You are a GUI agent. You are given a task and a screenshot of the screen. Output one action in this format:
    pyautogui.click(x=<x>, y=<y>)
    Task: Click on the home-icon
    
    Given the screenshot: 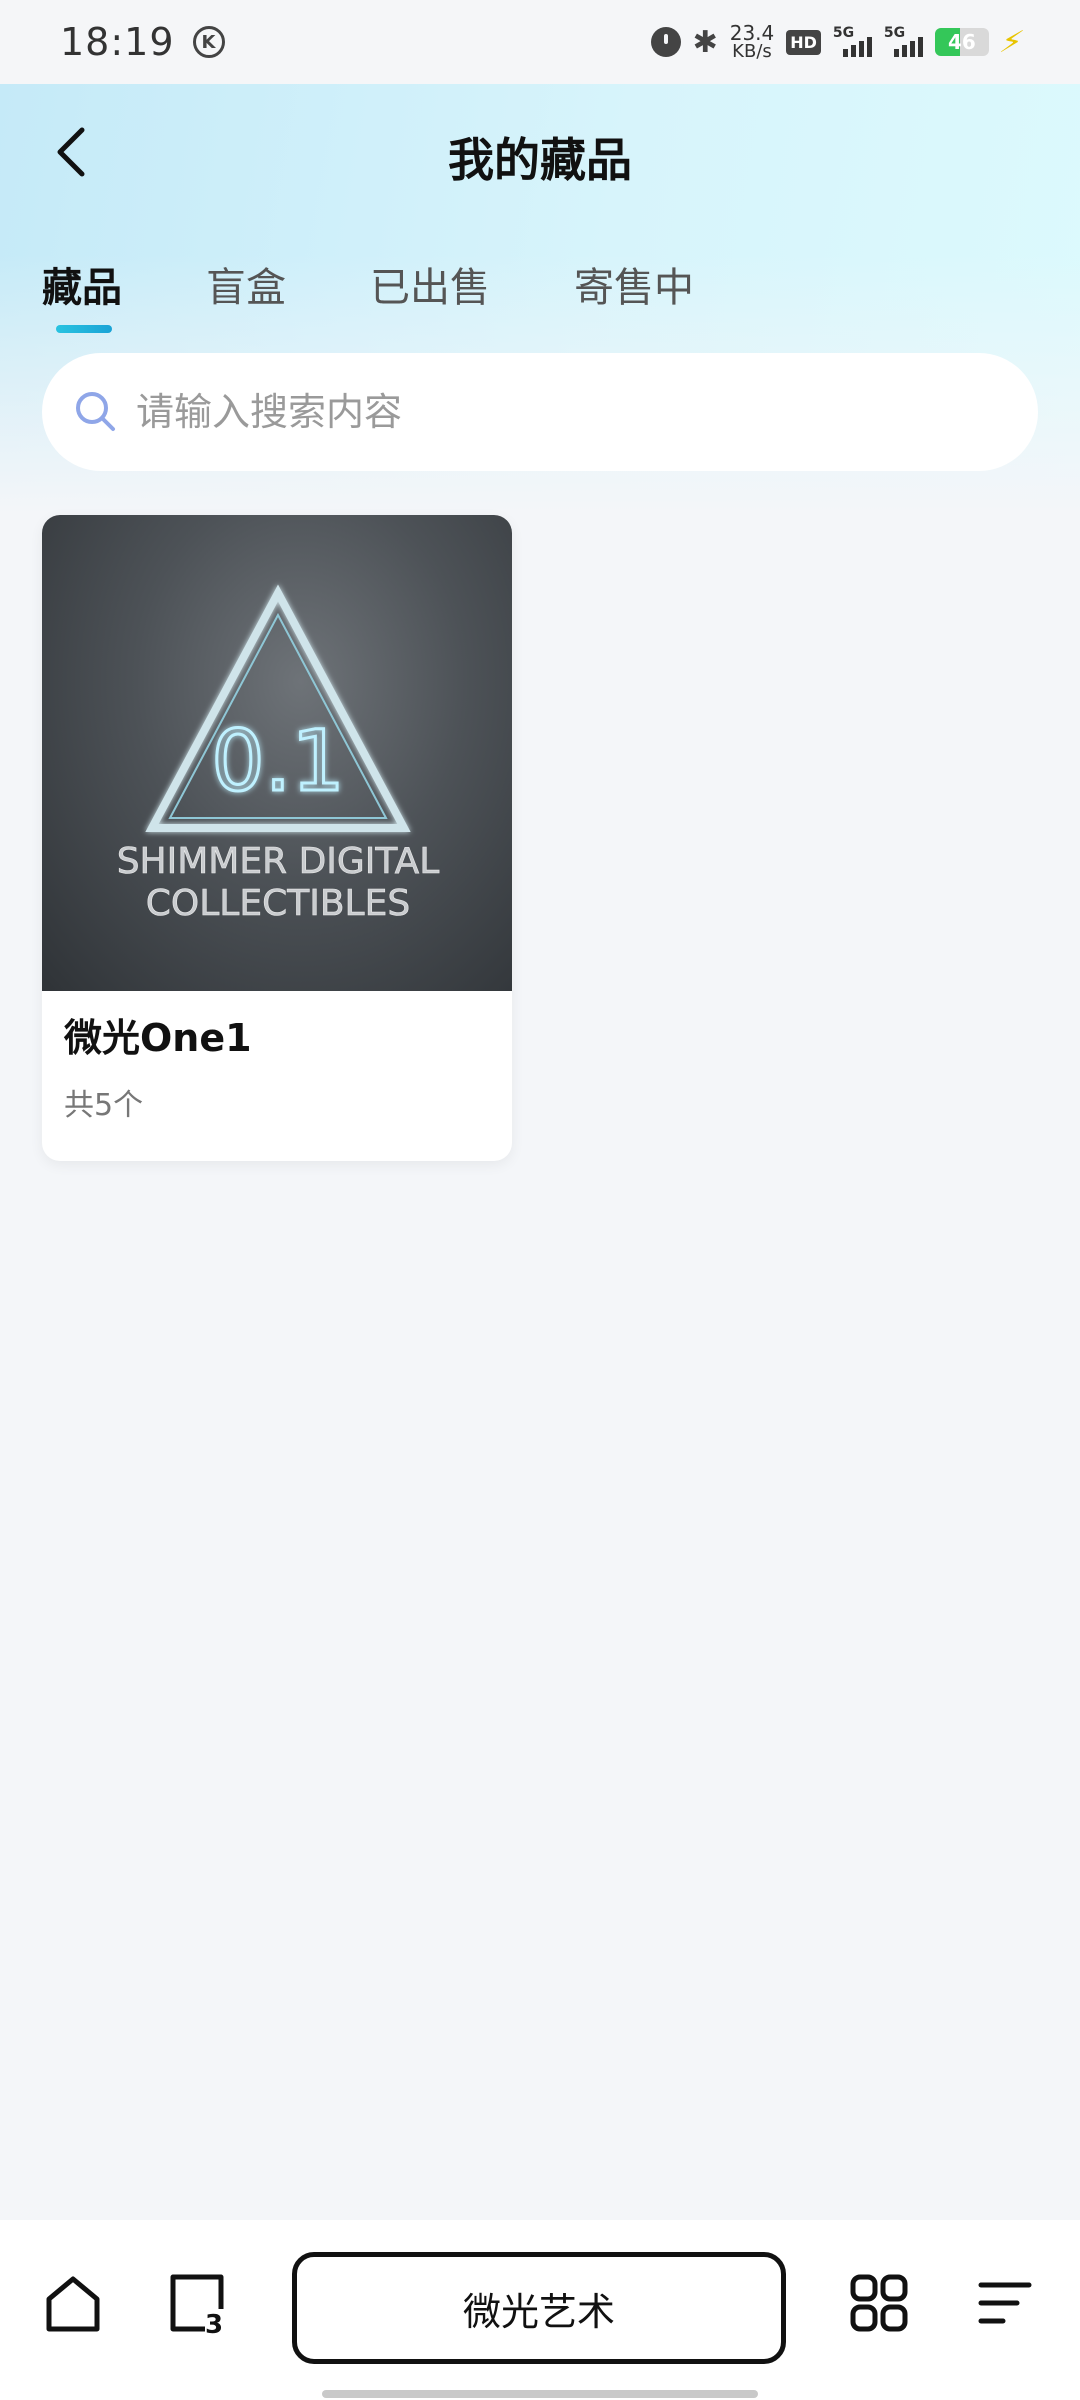 What is the action you would take?
    pyautogui.click(x=73, y=2303)
    